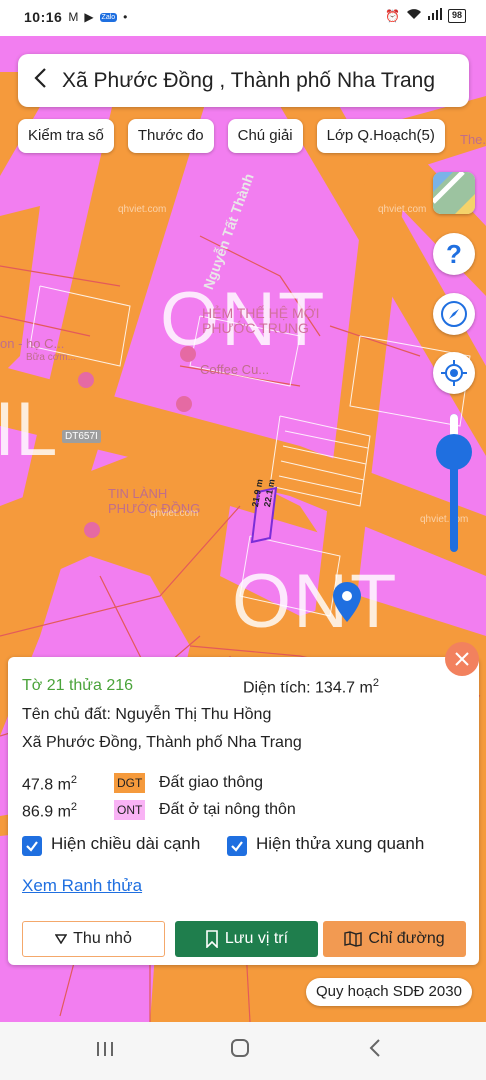 The height and width of the screenshot is (1080, 486). I want to click on planning-layer-button: Lớp Q.Hoạch(5), so click(380, 136).